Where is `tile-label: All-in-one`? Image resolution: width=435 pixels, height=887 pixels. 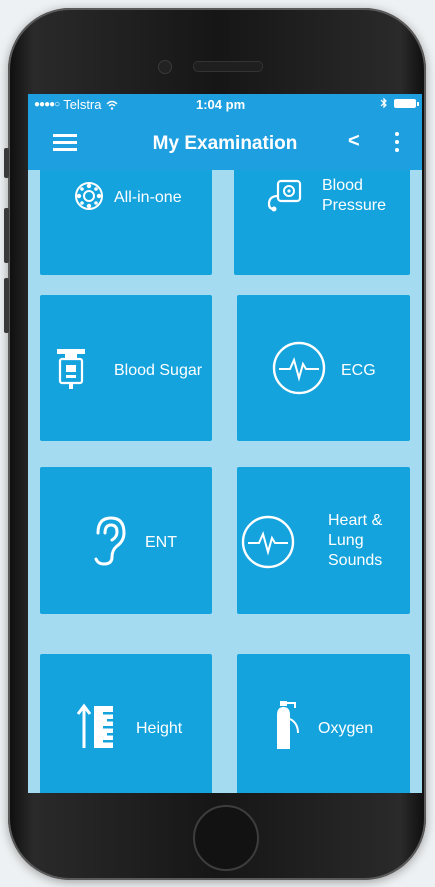
tile-label: All-in-one is located at coordinates (148, 197).